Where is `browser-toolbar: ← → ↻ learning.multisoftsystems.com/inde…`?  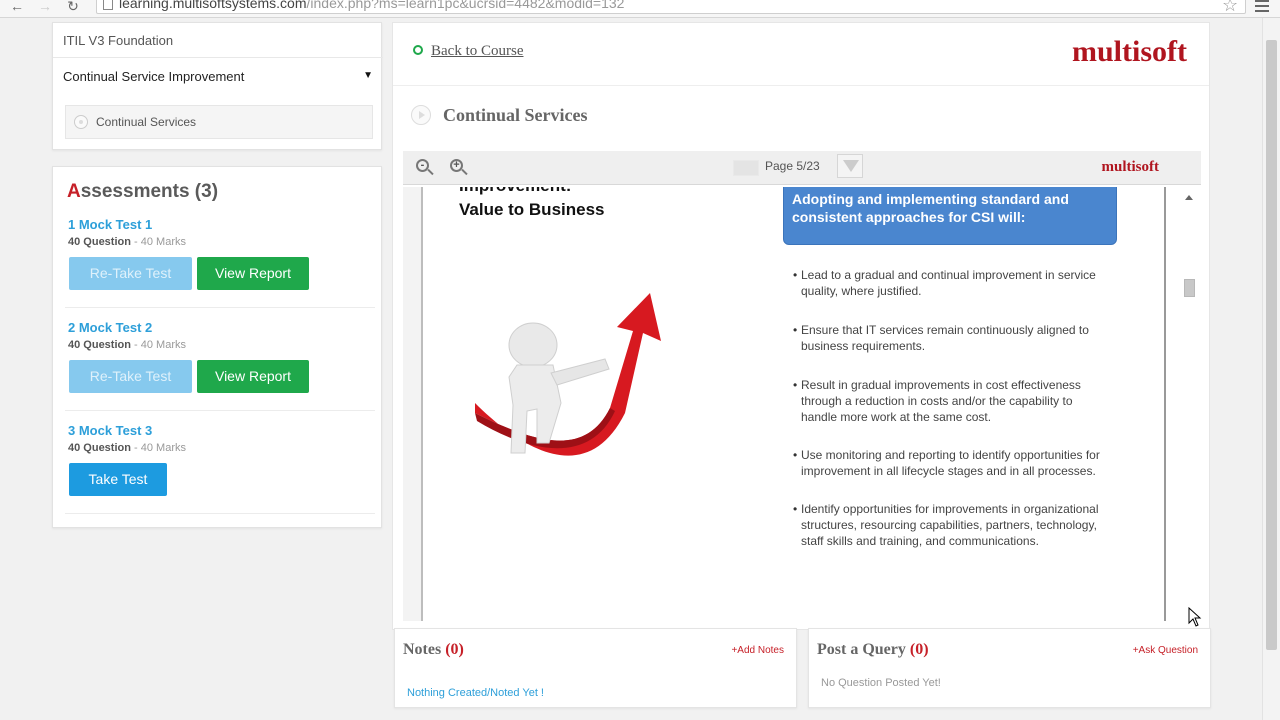
browser-toolbar: ← → ↻ learning.multisoftsystems.com/inde… is located at coordinates (640, 9).